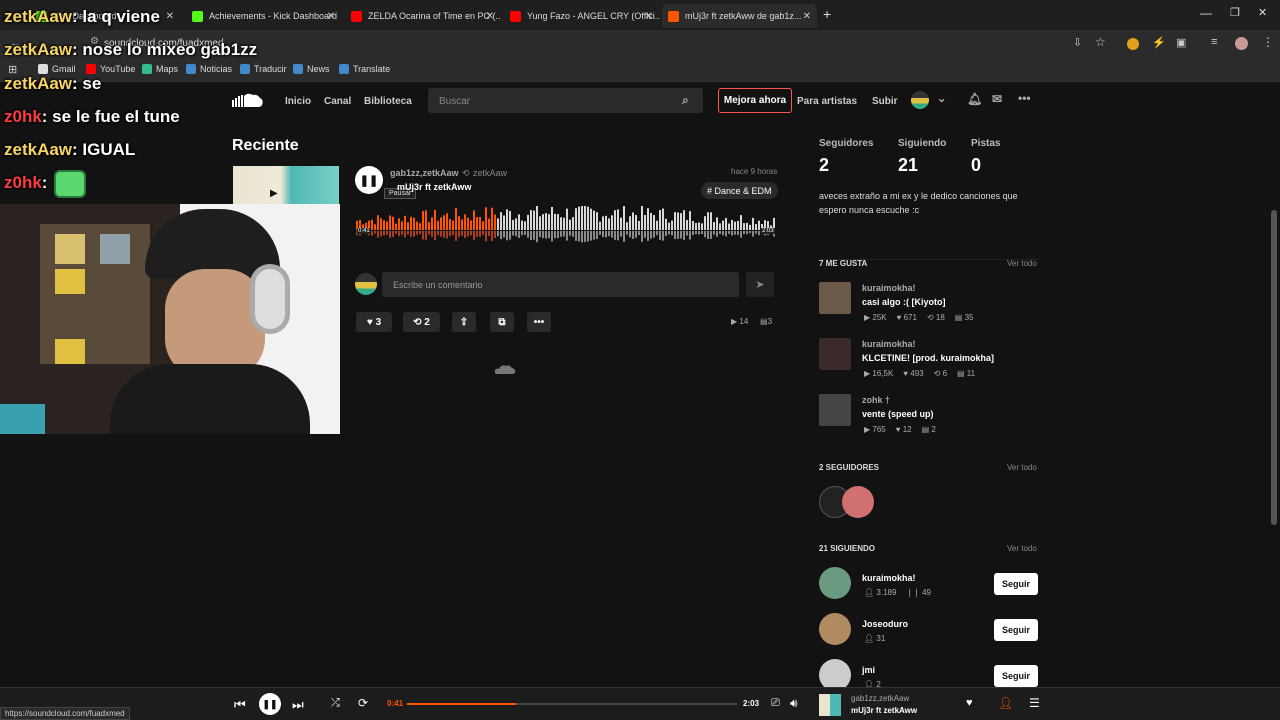 This screenshot has width=1280, height=720. I want to click on following-view-all: Ver todo, so click(1022, 548).